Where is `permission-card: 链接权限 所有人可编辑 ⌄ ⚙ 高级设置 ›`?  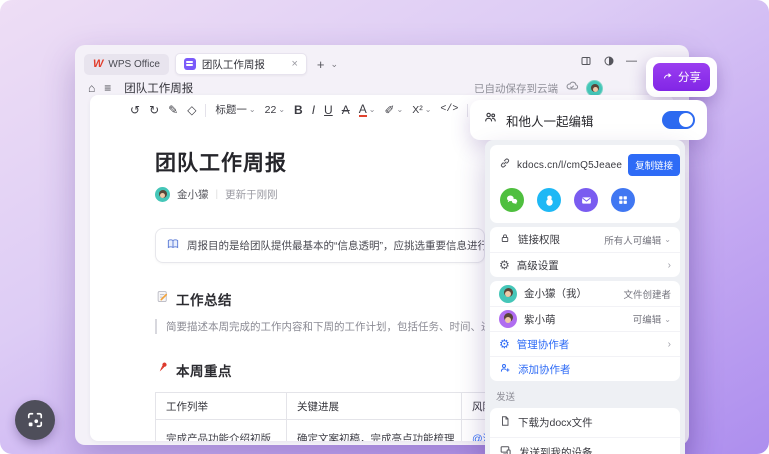
permission-card: 链接权限 所有人可编辑 ⌄ ⚙ 高级设置 › is located at coordinates (585, 252).